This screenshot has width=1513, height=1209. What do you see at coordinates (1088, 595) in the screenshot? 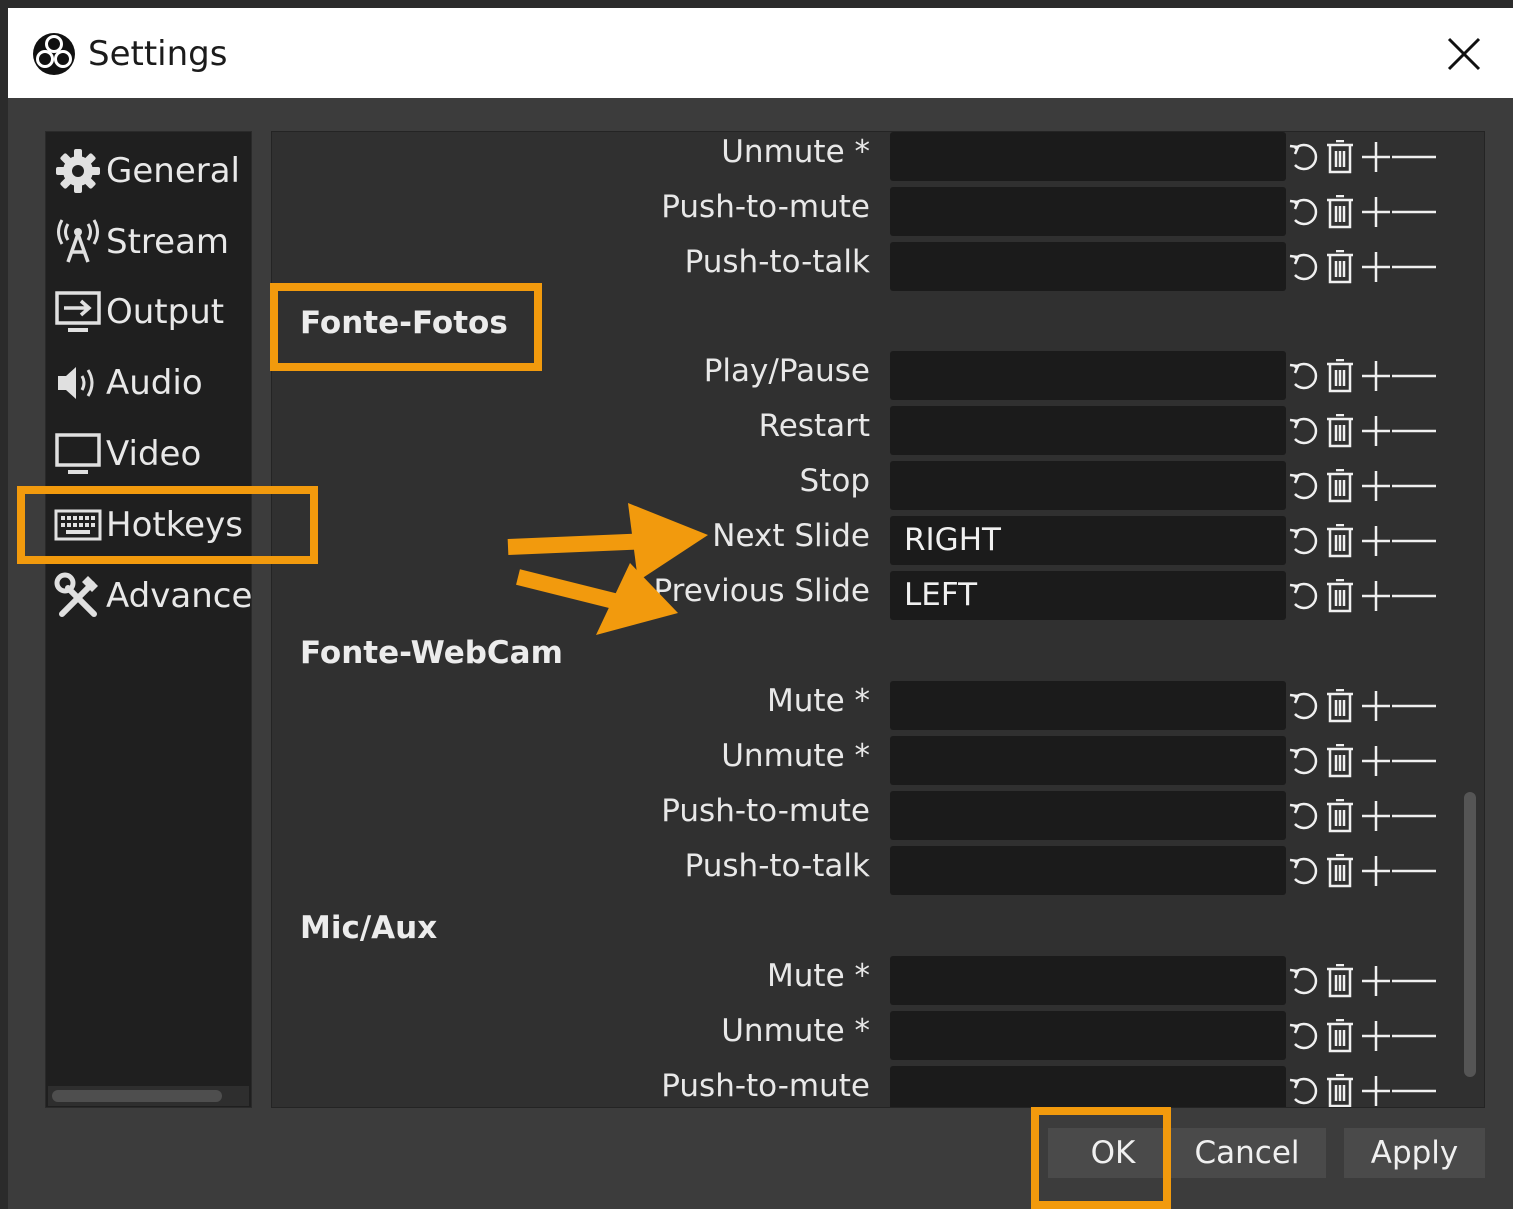
I see `hotkey-input: LEFT` at bounding box center [1088, 595].